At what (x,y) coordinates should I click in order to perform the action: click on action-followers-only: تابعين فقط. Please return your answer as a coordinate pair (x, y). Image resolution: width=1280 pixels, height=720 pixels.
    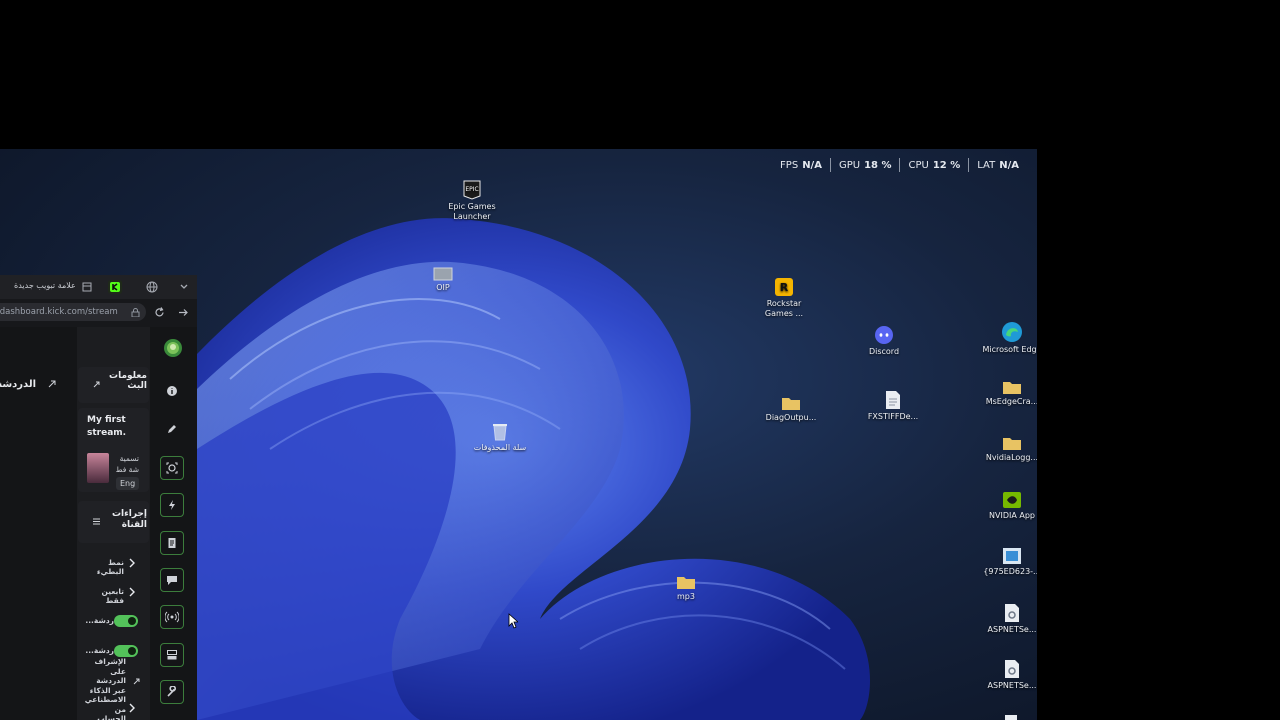
    Looking at the image, I should click on (113, 594).